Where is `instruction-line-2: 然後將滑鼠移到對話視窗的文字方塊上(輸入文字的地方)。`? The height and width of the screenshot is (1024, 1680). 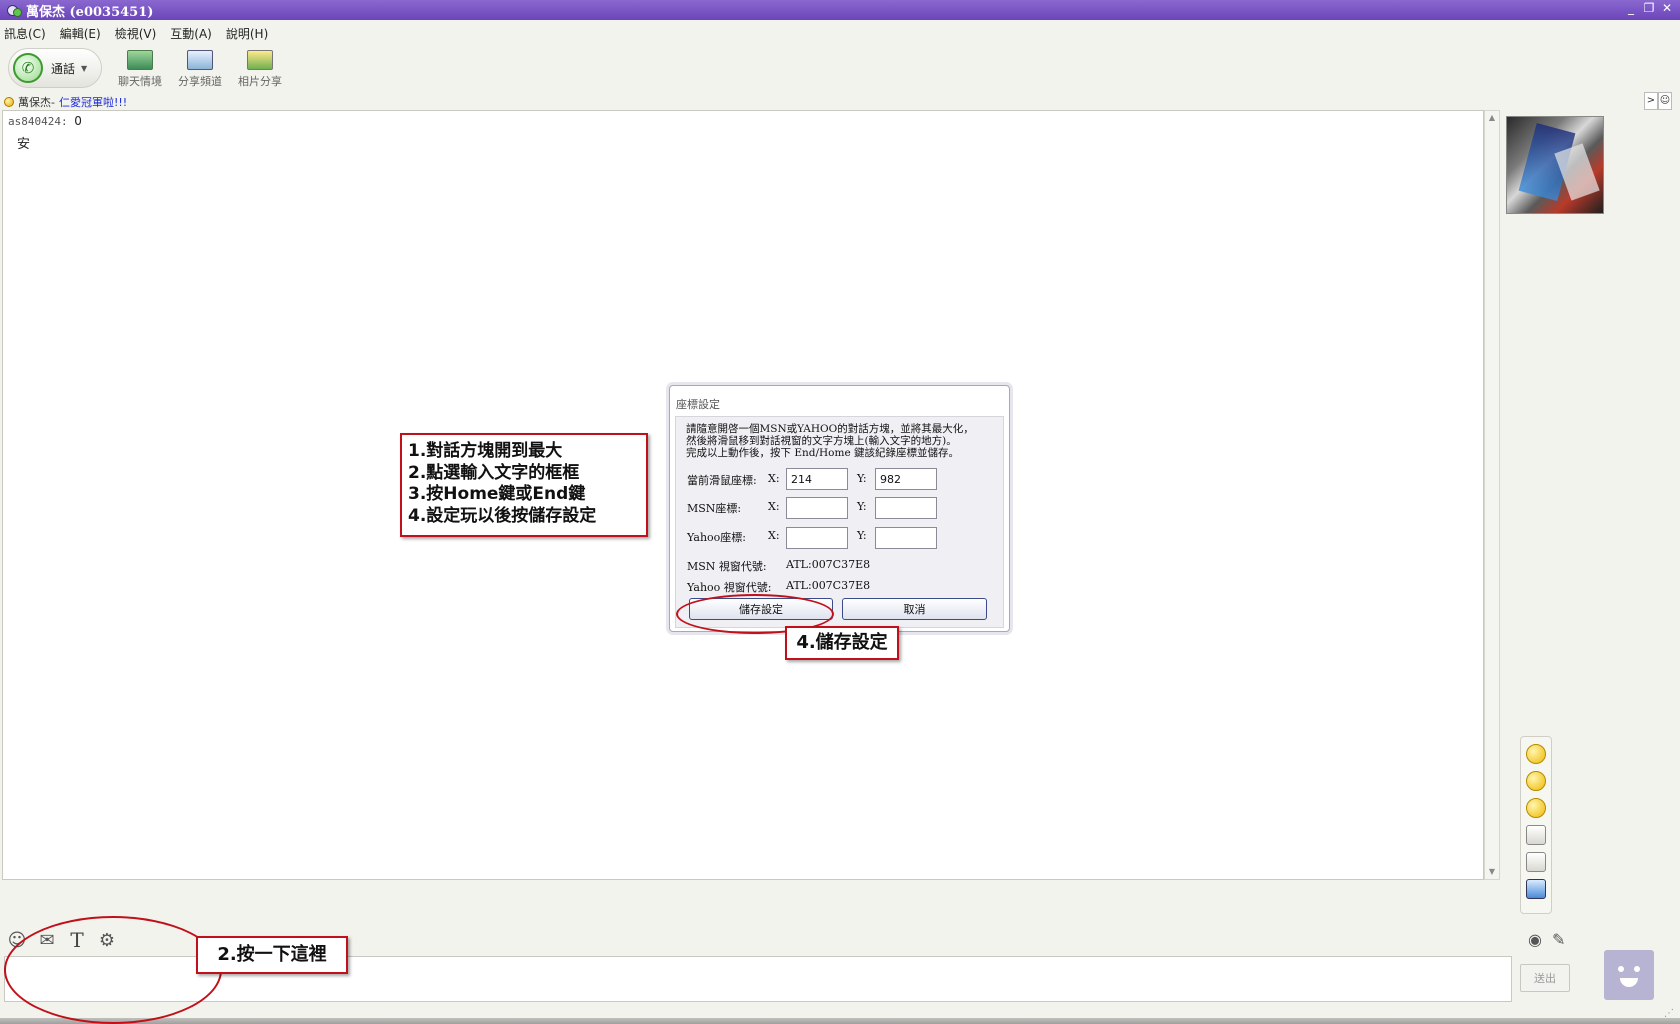 instruction-line-2: 然後將滑鼠移到對話視窗的文字方塊上(輸入文字的地方)。 is located at coordinates (821, 441).